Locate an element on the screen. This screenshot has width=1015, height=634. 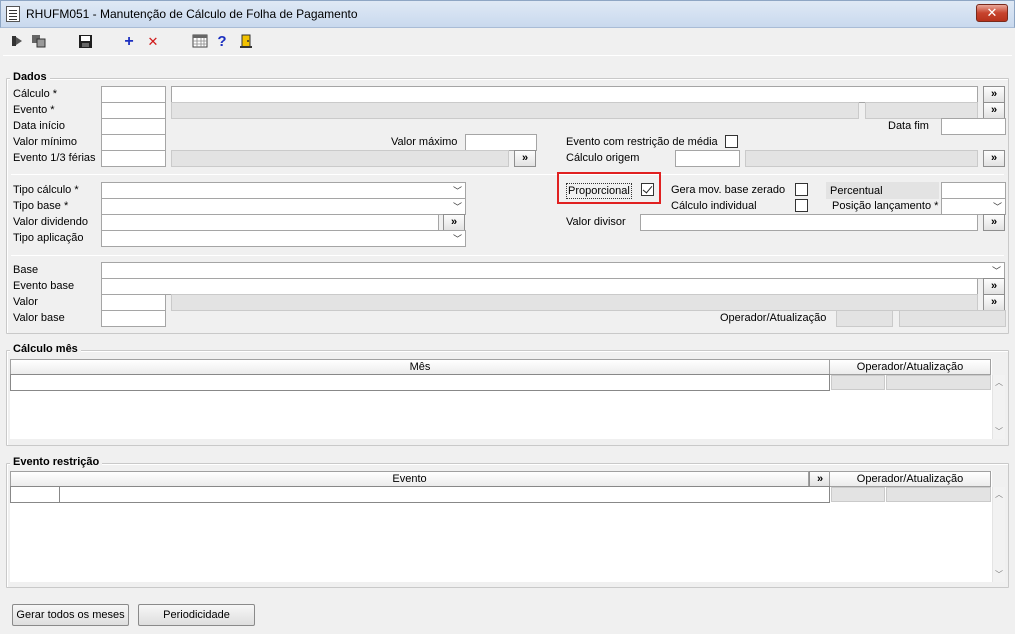
periodicidade-button: Periodicidade is located at coordinates (196, 615).